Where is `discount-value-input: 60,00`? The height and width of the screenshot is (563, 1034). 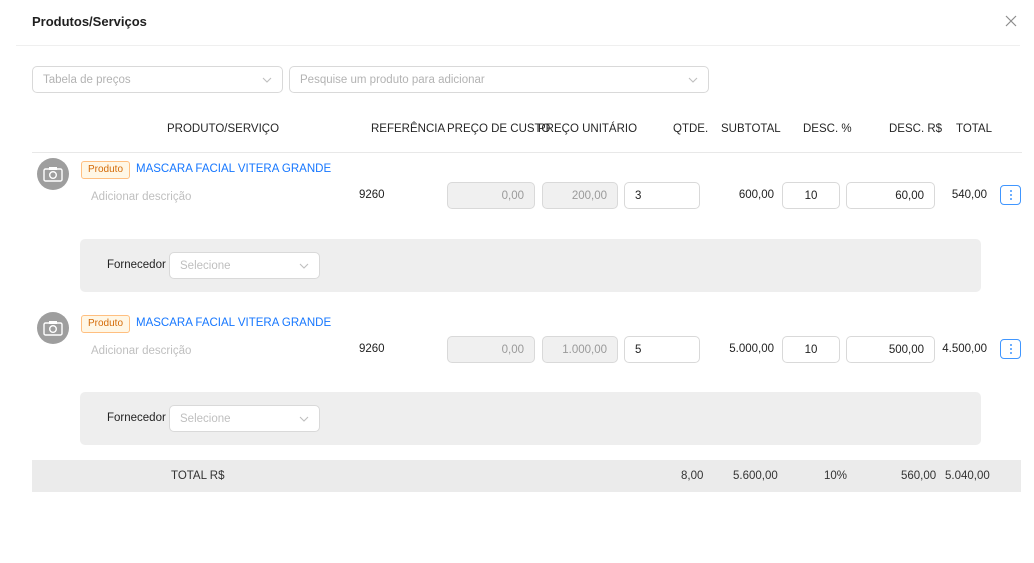 discount-value-input: 60,00 is located at coordinates (890, 195).